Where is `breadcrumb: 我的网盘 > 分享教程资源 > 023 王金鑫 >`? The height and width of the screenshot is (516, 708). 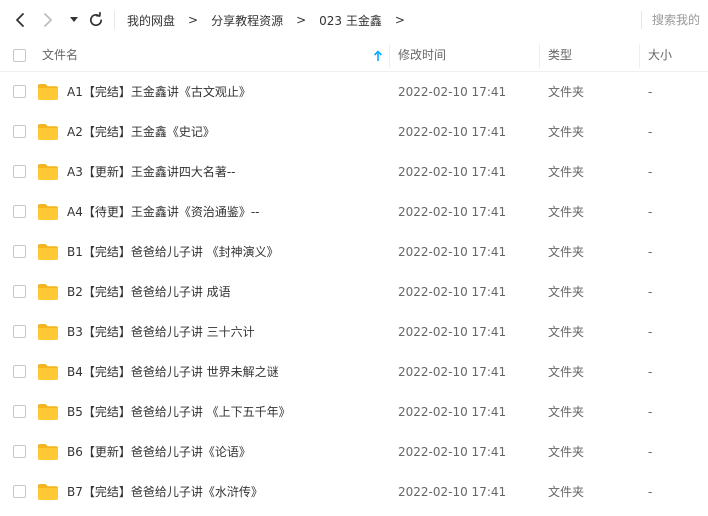 breadcrumb: 我的网盘 > 分享教程资源 > 023 王金鑫 > is located at coordinates (272, 20).